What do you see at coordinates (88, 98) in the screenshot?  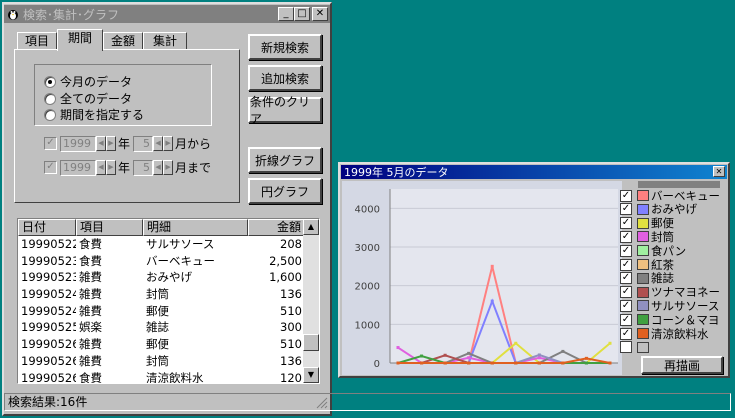 I see `radio-all-data: 全てのデータ` at bounding box center [88, 98].